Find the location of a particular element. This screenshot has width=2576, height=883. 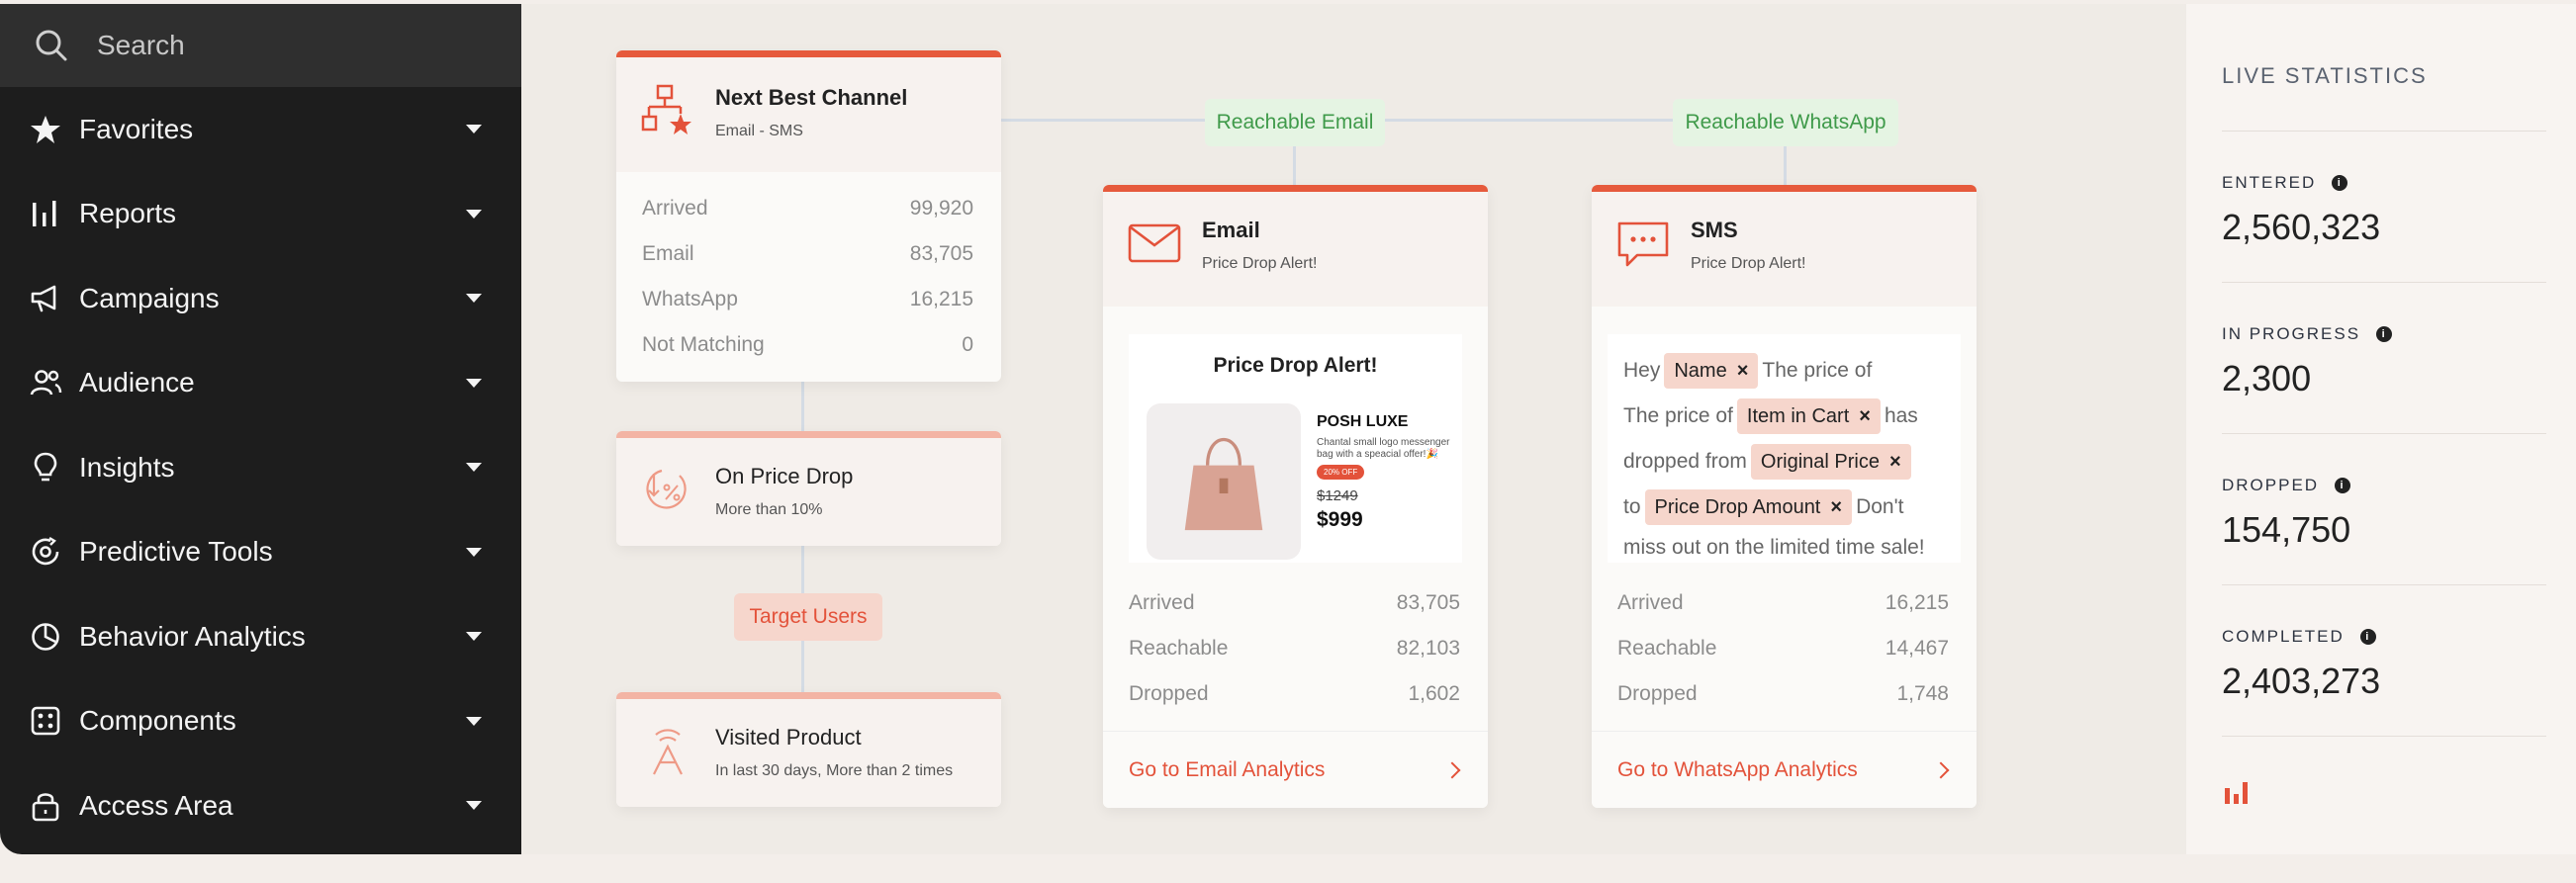

tag-label: Item in Cart is located at coordinates (1798, 415).